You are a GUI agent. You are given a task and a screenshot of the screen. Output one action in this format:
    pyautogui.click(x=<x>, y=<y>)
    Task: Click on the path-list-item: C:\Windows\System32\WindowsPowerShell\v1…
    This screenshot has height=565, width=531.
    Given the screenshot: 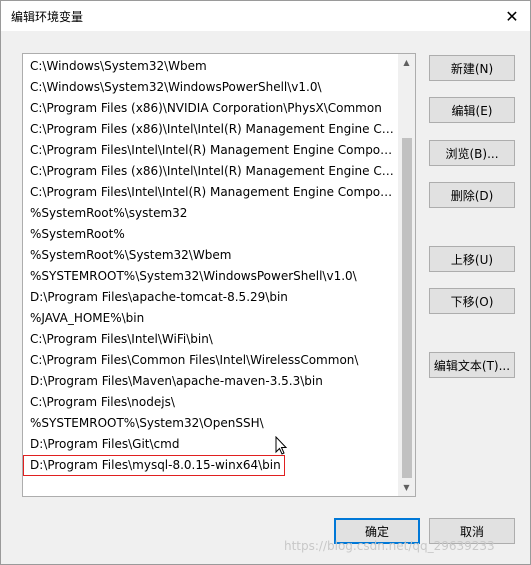 What is the action you would take?
    pyautogui.click(x=210, y=87)
    